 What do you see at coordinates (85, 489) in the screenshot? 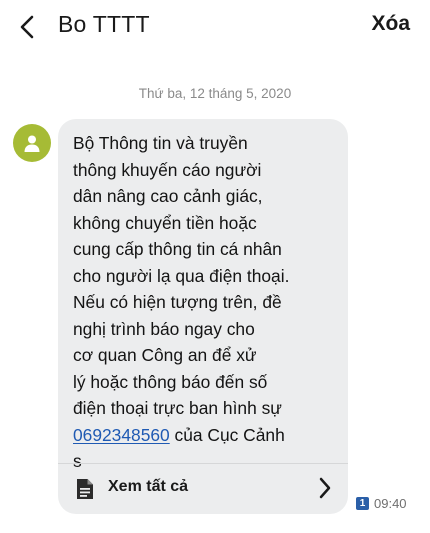
I see `document-icon` at bounding box center [85, 489].